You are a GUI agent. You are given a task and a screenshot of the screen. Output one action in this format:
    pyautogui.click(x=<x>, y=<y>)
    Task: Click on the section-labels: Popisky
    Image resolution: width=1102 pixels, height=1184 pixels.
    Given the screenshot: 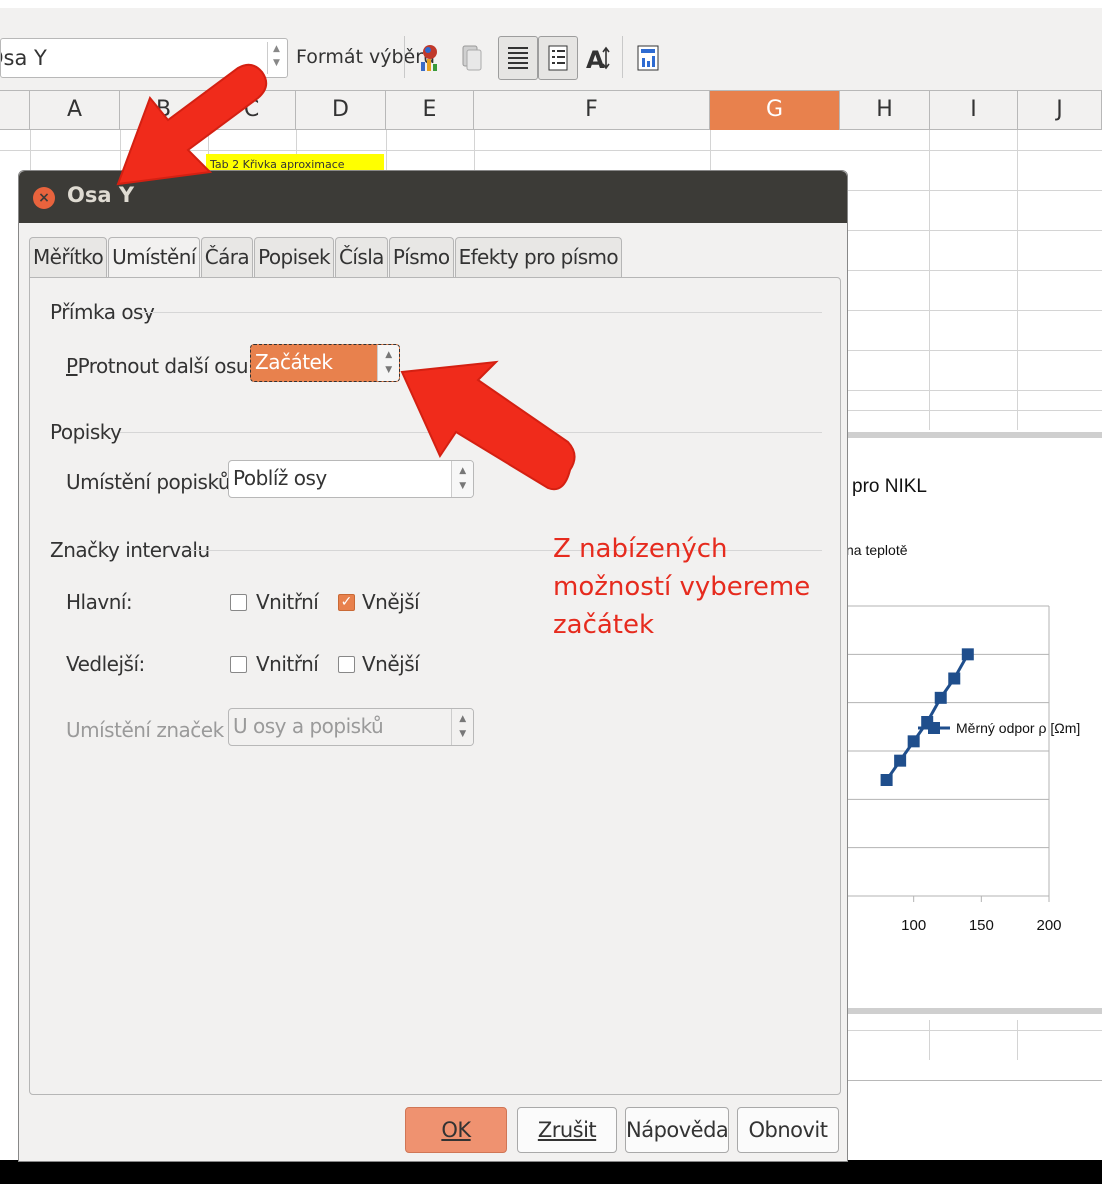 What is the action you would take?
    pyautogui.click(x=86, y=432)
    